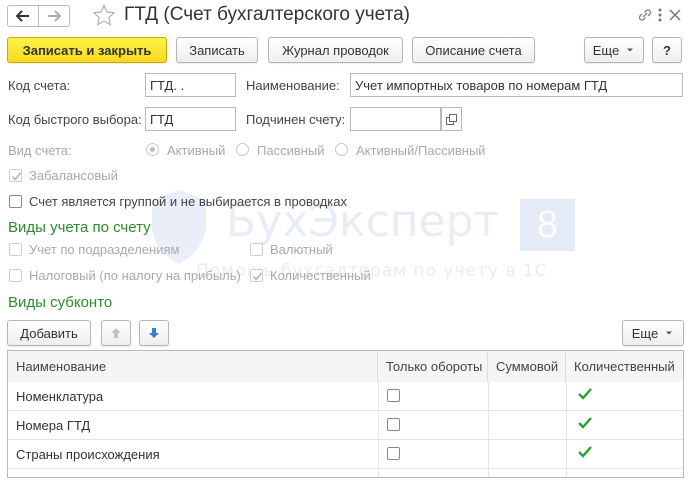  I want to click on radio-active-passive, so click(341, 149).